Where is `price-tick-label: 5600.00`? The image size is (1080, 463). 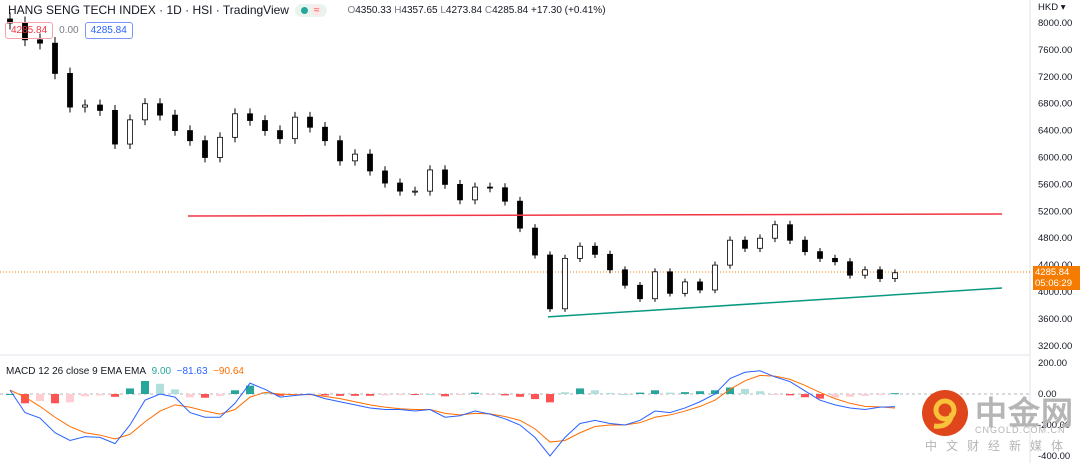 price-tick-label: 5600.00 is located at coordinates (1055, 184).